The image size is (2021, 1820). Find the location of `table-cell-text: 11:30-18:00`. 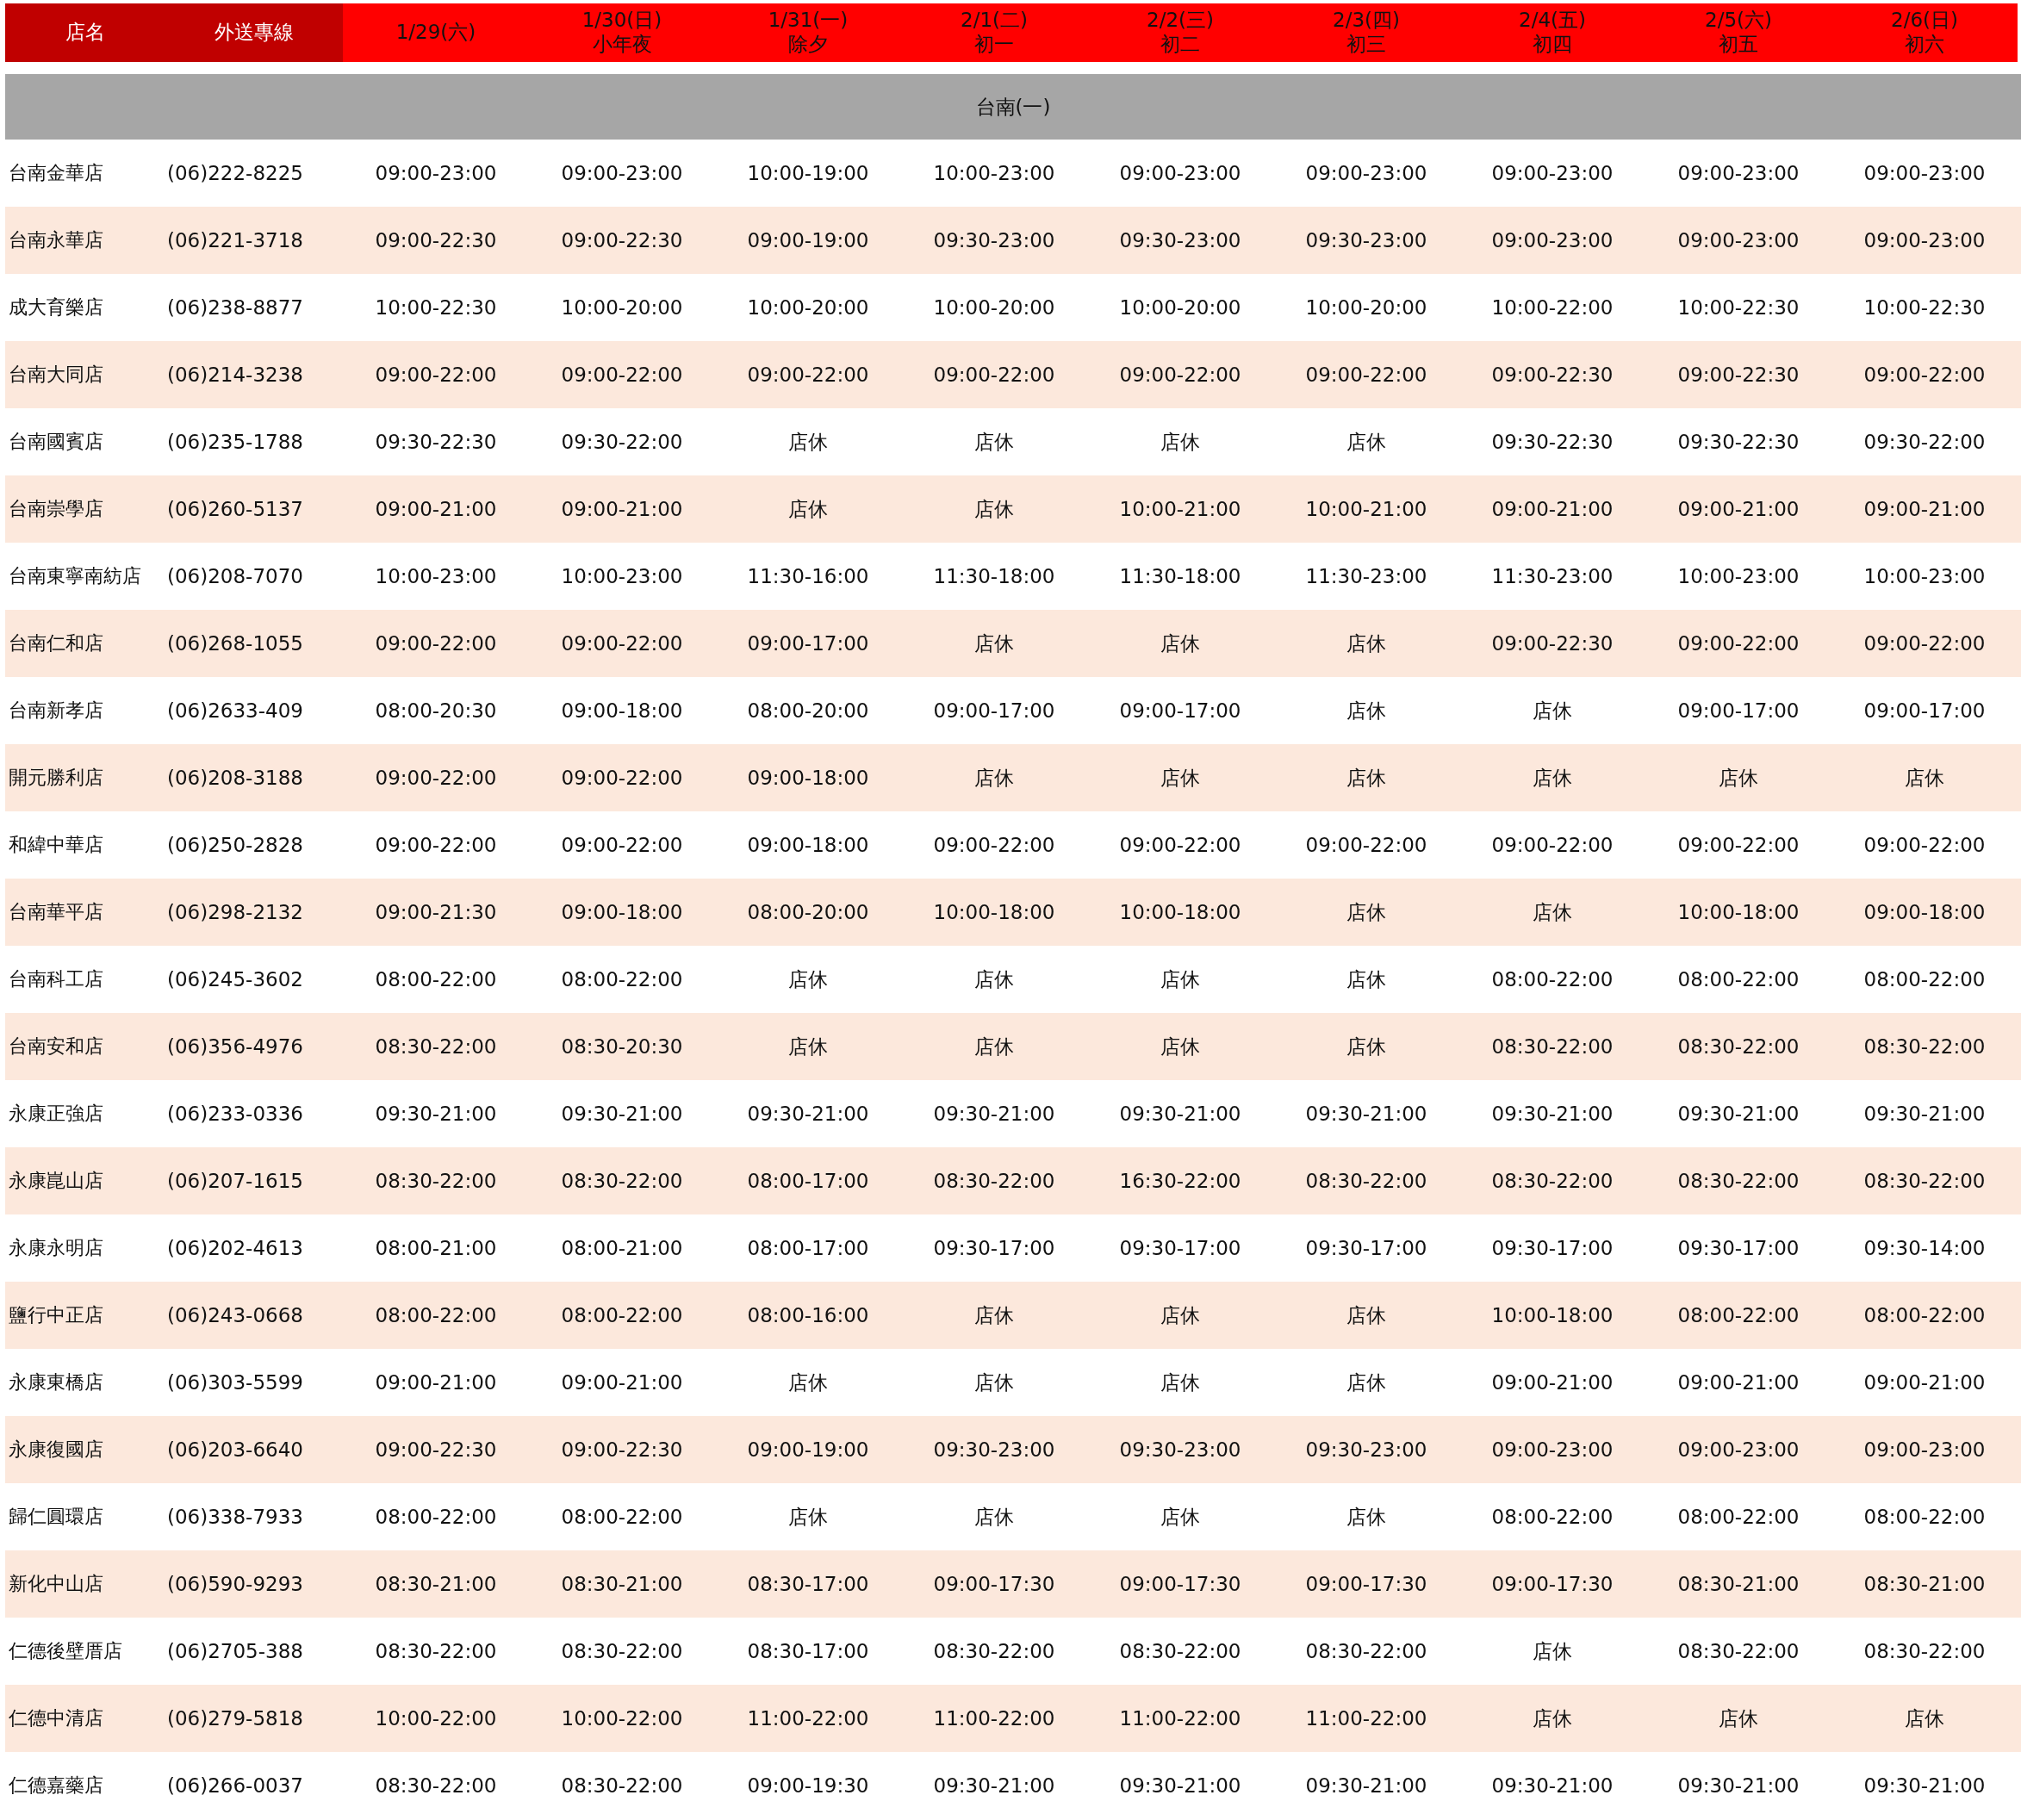

table-cell-text: 11:30-18:00 is located at coordinates (994, 576).